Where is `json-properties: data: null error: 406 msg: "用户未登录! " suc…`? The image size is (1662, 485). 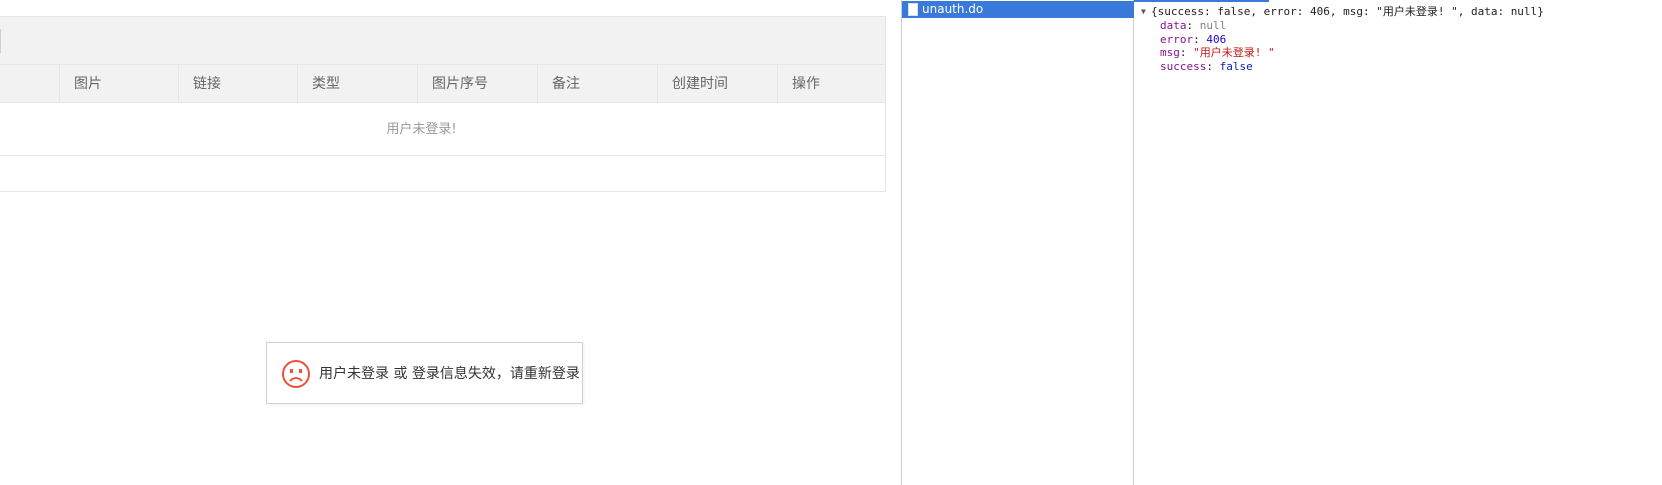
json-properties: data: null error: 406 msg: "用户未登录! " suc… is located at coordinates (1217, 46).